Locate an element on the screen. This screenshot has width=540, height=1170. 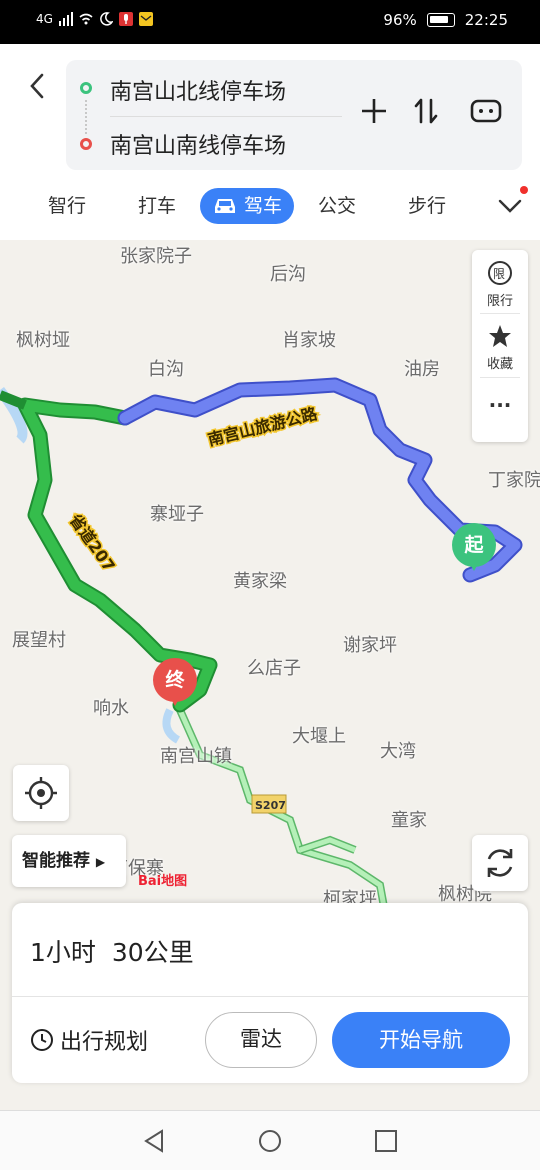
smart-recommend-button: 智能推荐 ▶ is located at coordinates (69, 861).